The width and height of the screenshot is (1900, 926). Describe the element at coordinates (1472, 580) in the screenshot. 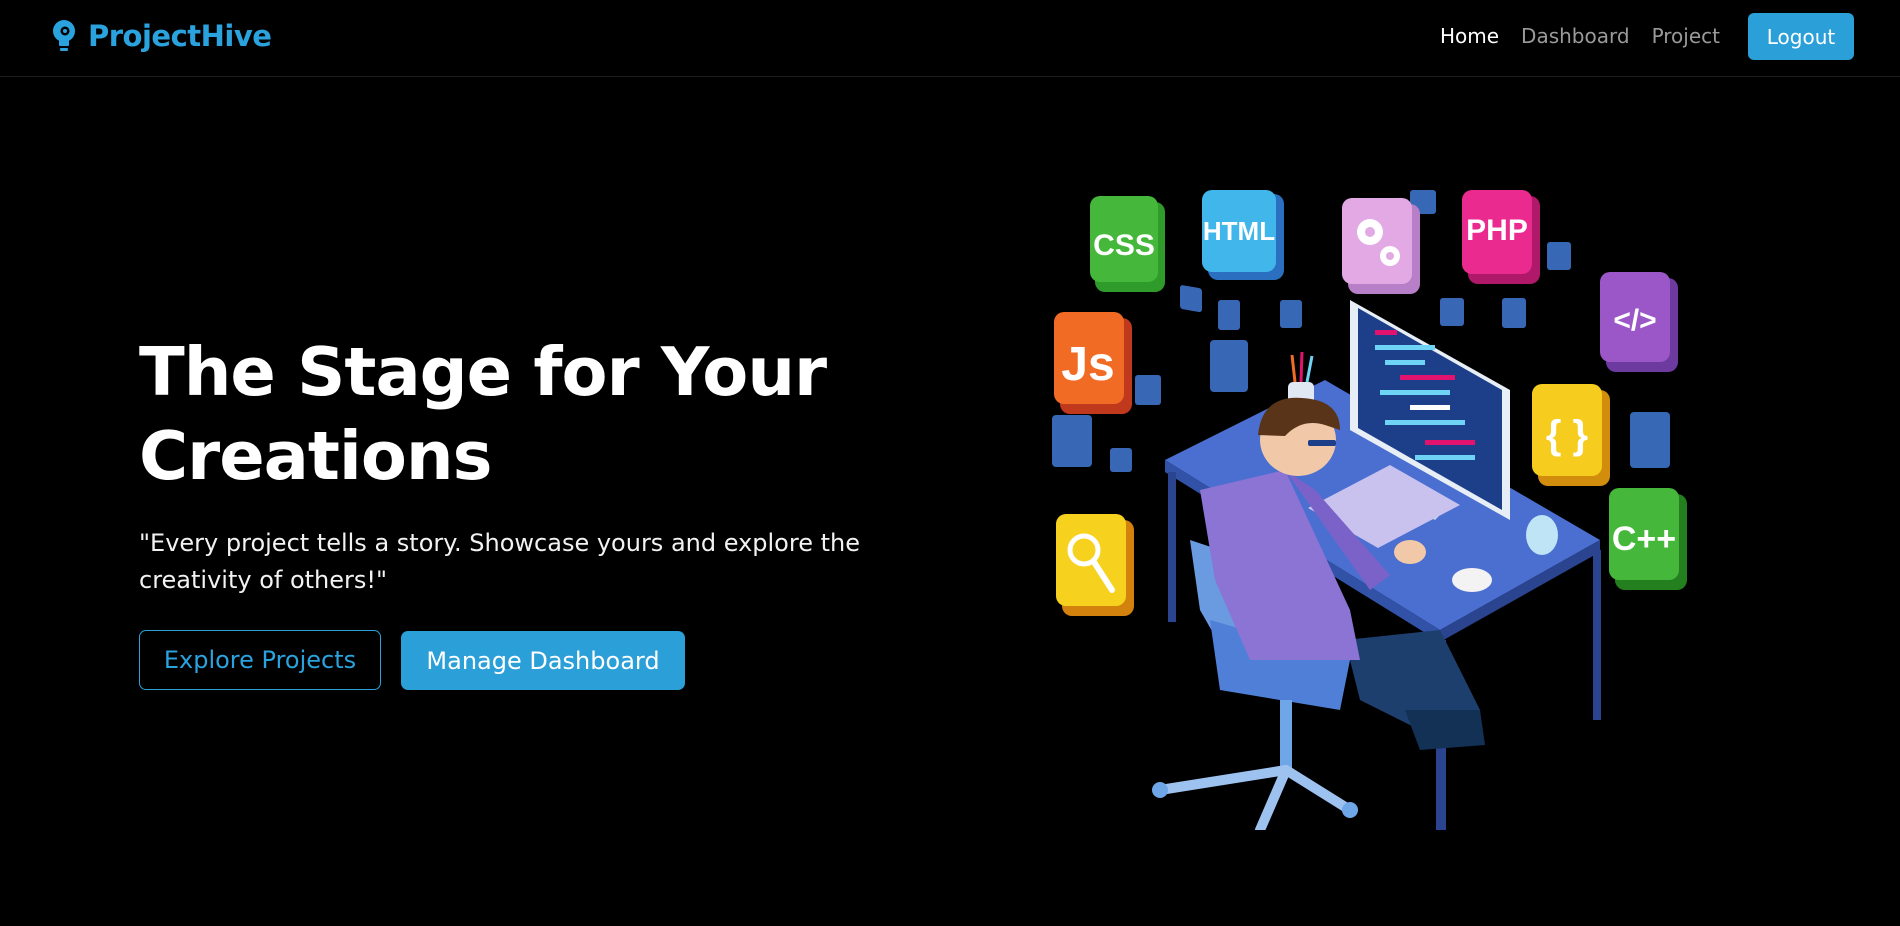

I see `mouse-icon` at that location.